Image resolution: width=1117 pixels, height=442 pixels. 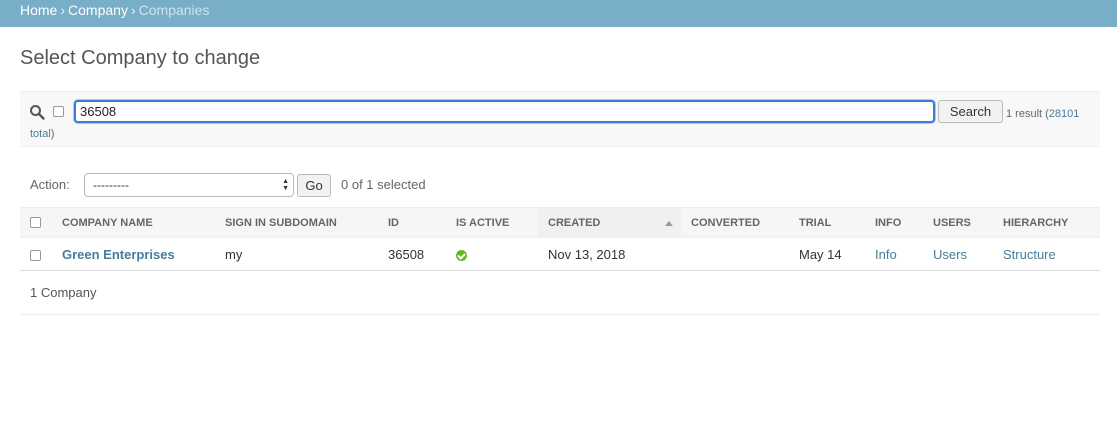 What do you see at coordinates (950, 254) in the screenshot?
I see `users-link: Users` at bounding box center [950, 254].